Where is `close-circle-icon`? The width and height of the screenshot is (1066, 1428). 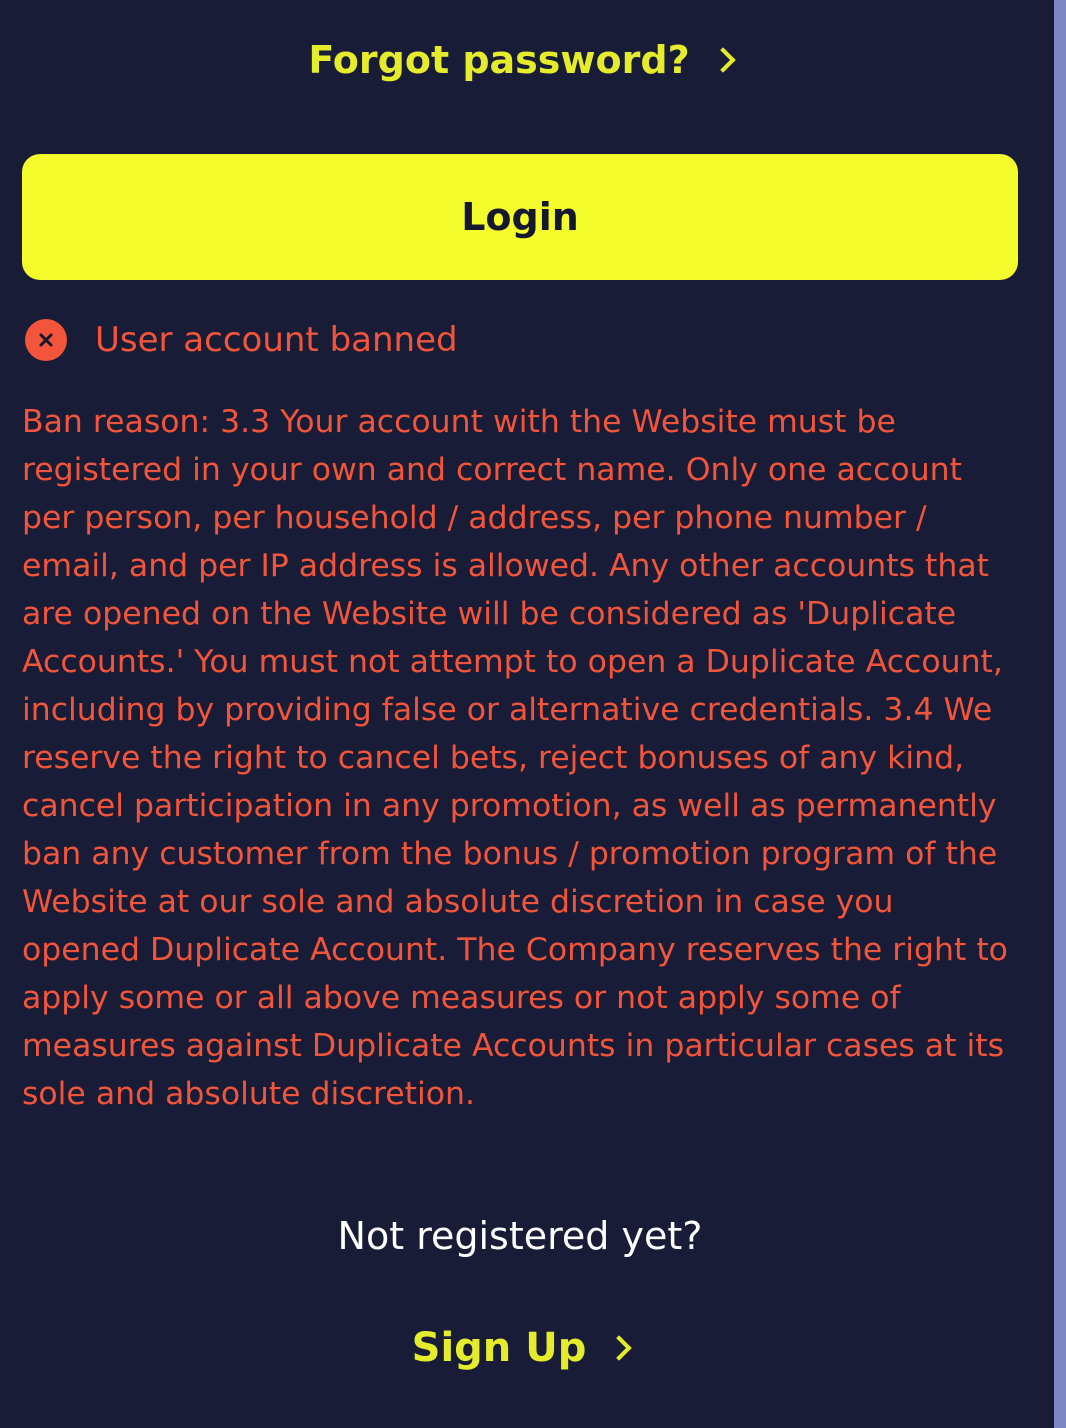
close-circle-icon is located at coordinates (46, 340).